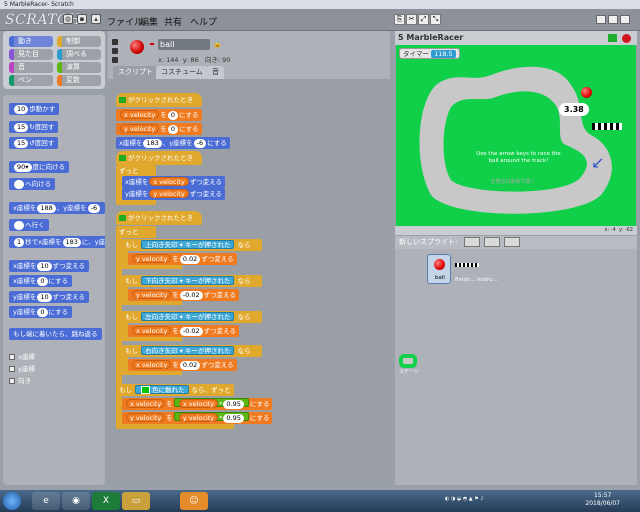 This screenshot has width=640, height=512. What do you see at coordinates (31, 80) in the screenshot?
I see `category-pen: ペン` at bounding box center [31, 80].